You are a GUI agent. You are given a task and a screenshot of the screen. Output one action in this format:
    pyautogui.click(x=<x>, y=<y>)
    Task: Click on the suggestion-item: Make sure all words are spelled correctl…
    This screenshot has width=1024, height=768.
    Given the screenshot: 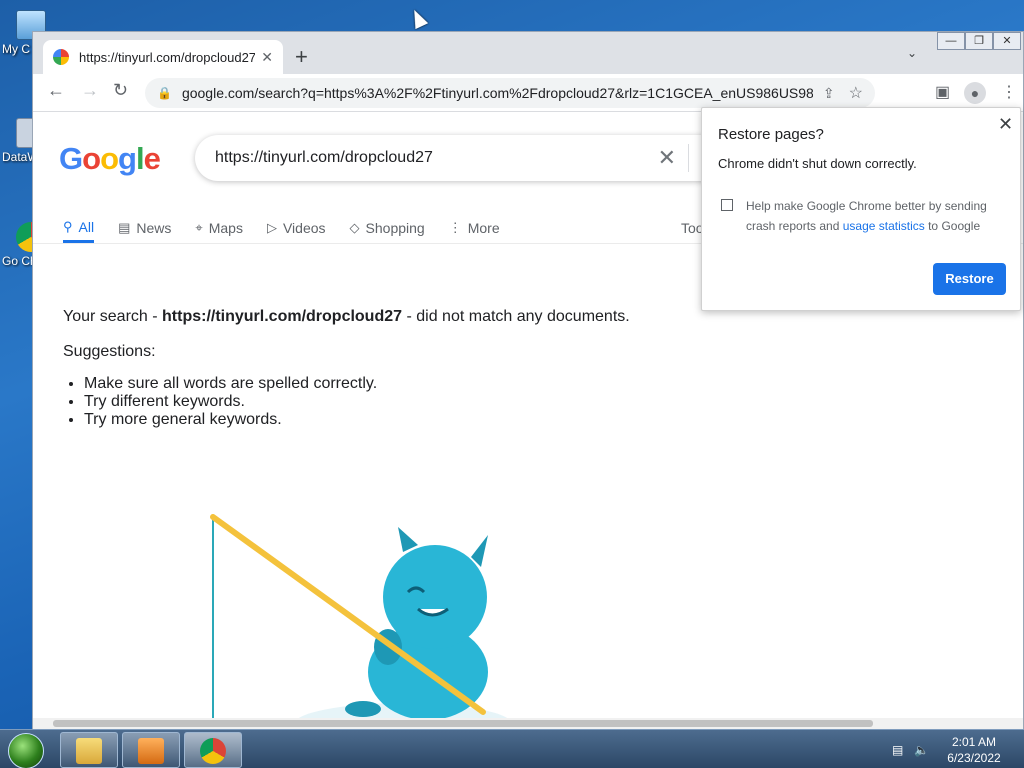 What is the action you would take?
    pyautogui.click(x=230, y=384)
    